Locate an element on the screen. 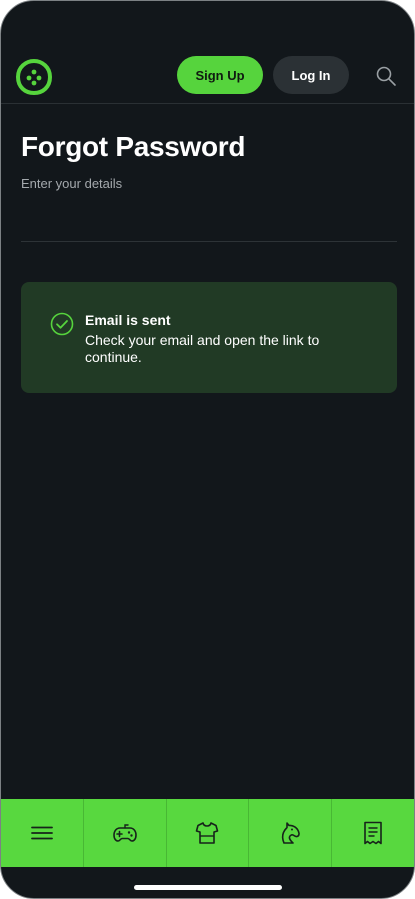  receipt-icon is located at coordinates (373, 833).